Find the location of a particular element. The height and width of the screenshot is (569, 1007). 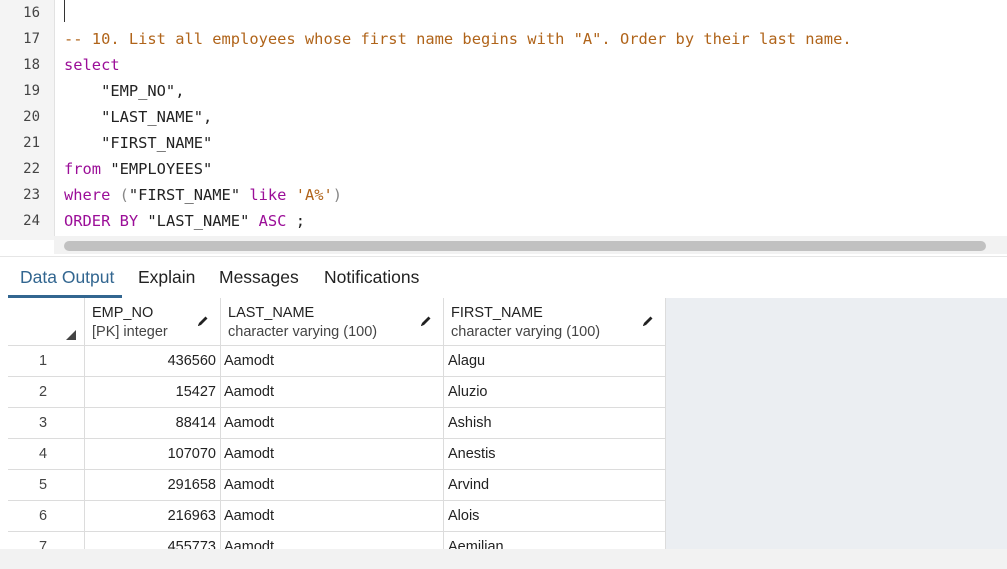

cell-emp-no: 15427 is located at coordinates (153, 392).